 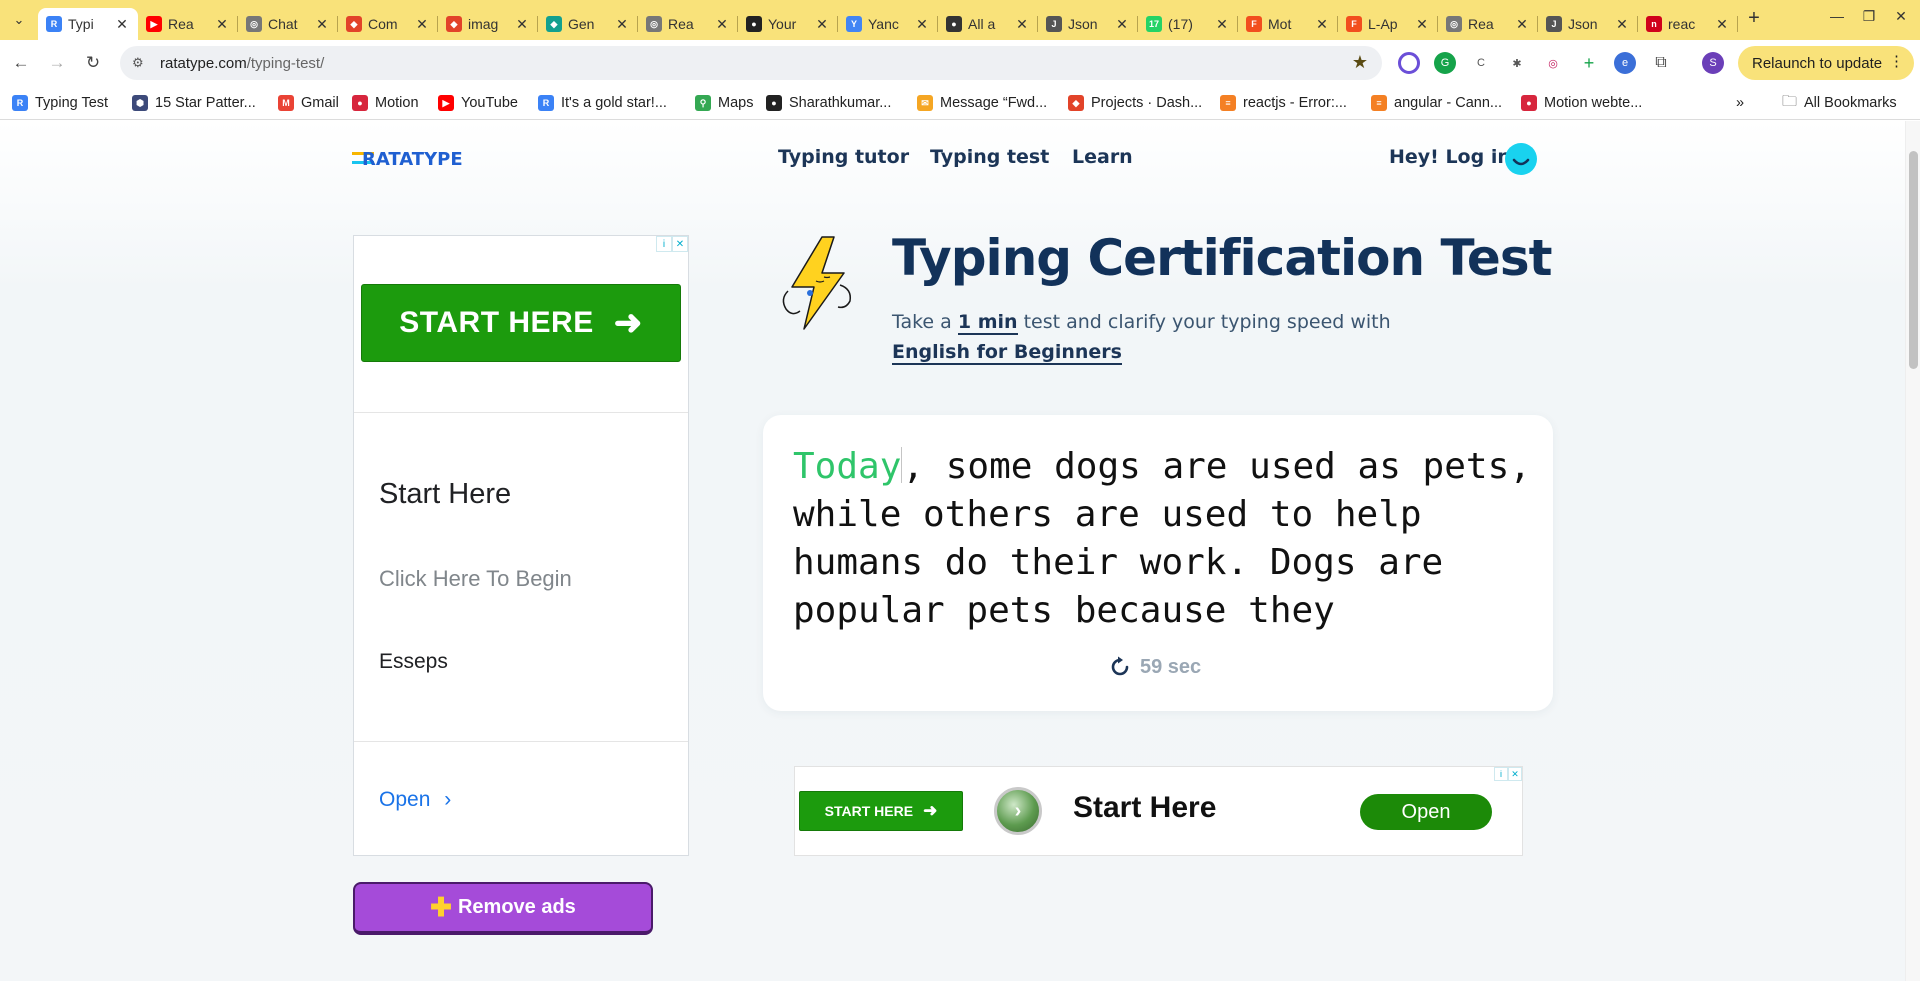 What do you see at coordinates (1740, 103) in the screenshot?
I see `bookmarks-overflow-icon: »` at bounding box center [1740, 103].